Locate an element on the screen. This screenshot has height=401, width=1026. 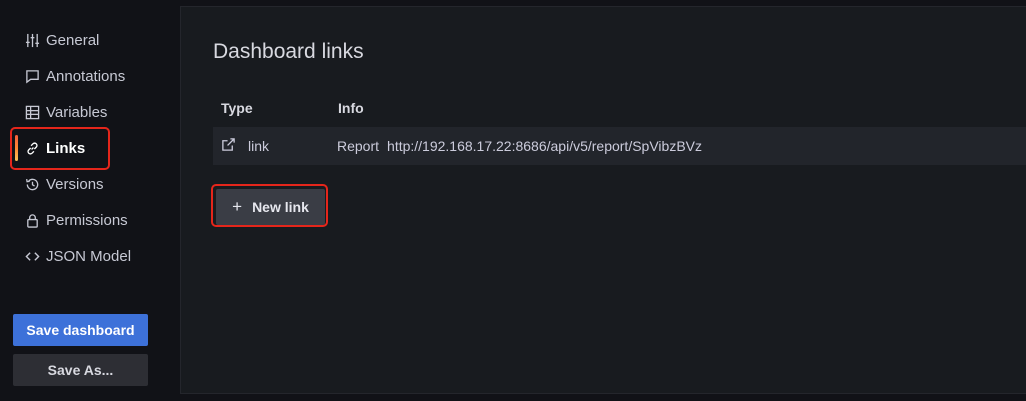
sidebar-item-variables: Variables is located at coordinates (84, 112).